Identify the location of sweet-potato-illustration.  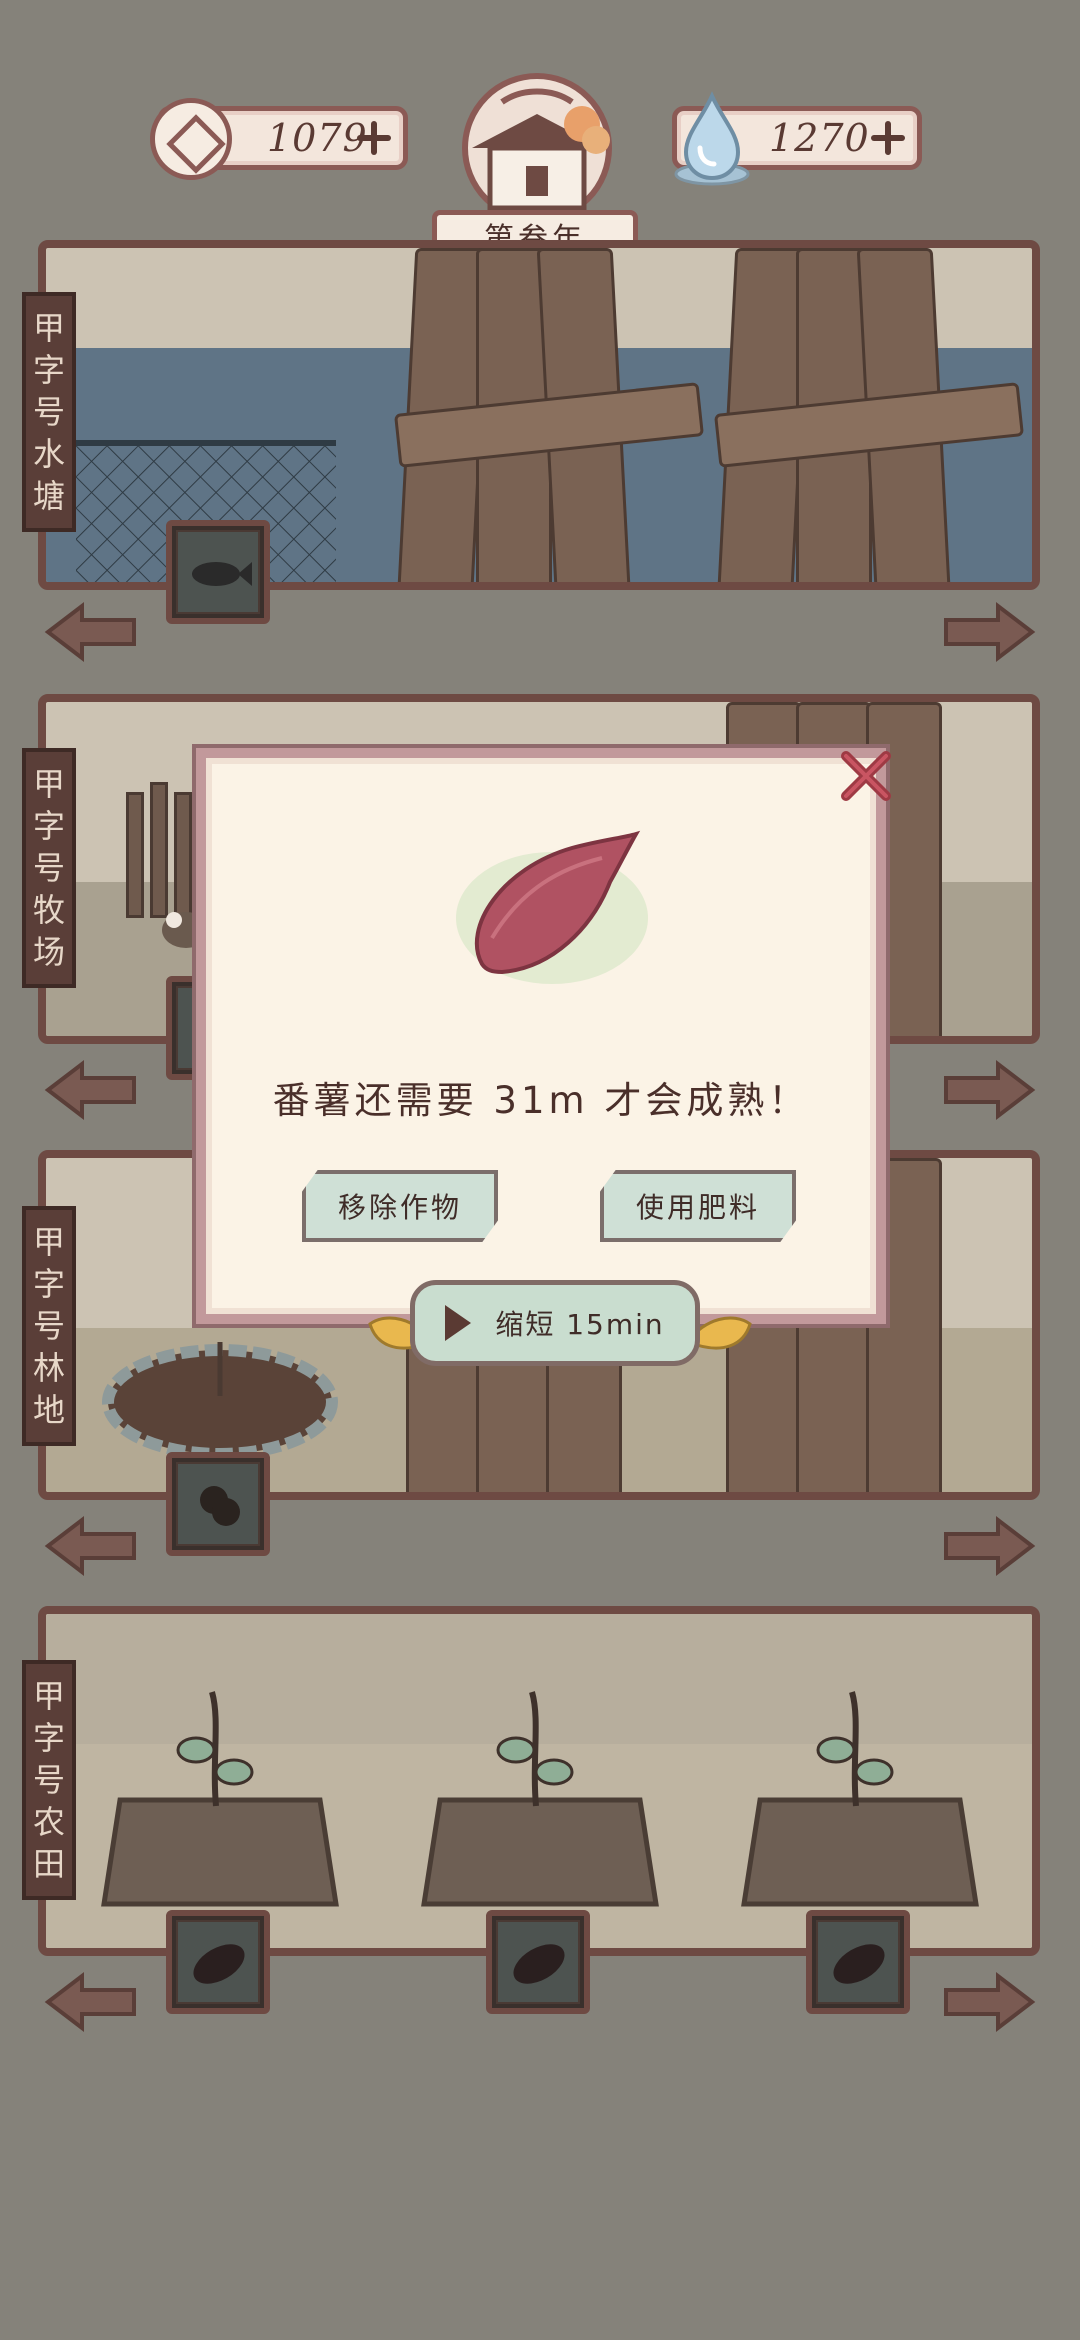
(552, 907).